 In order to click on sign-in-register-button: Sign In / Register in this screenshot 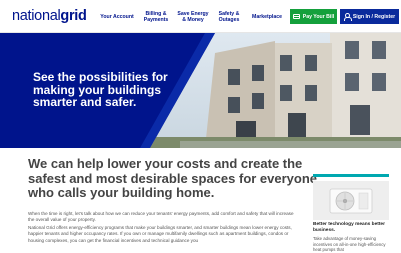, I will do `click(369, 16)`.